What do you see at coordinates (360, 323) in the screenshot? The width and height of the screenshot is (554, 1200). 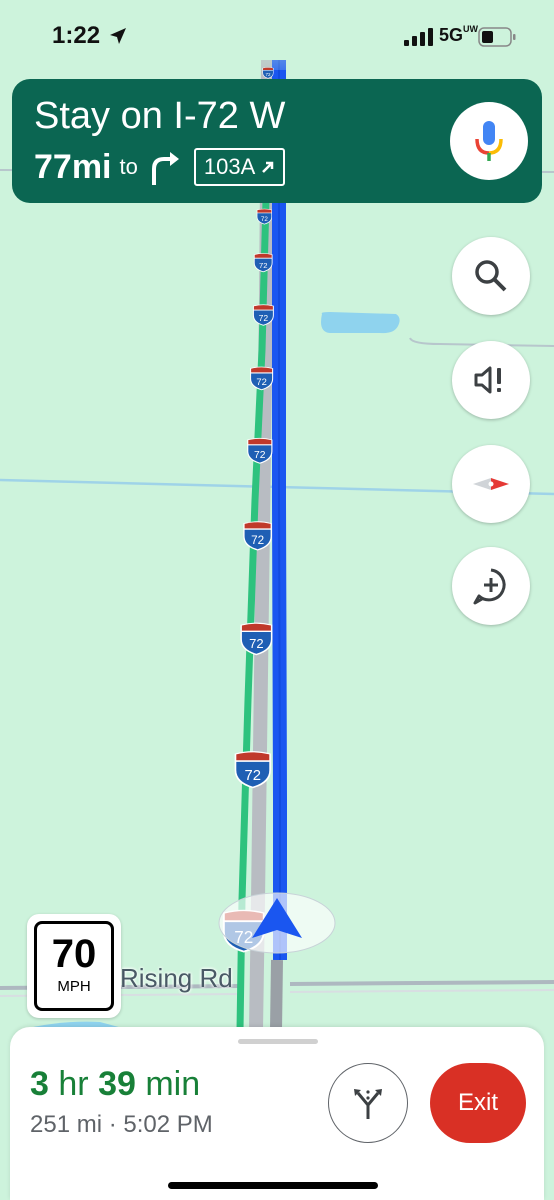 I see `water-body` at bounding box center [360, 323].